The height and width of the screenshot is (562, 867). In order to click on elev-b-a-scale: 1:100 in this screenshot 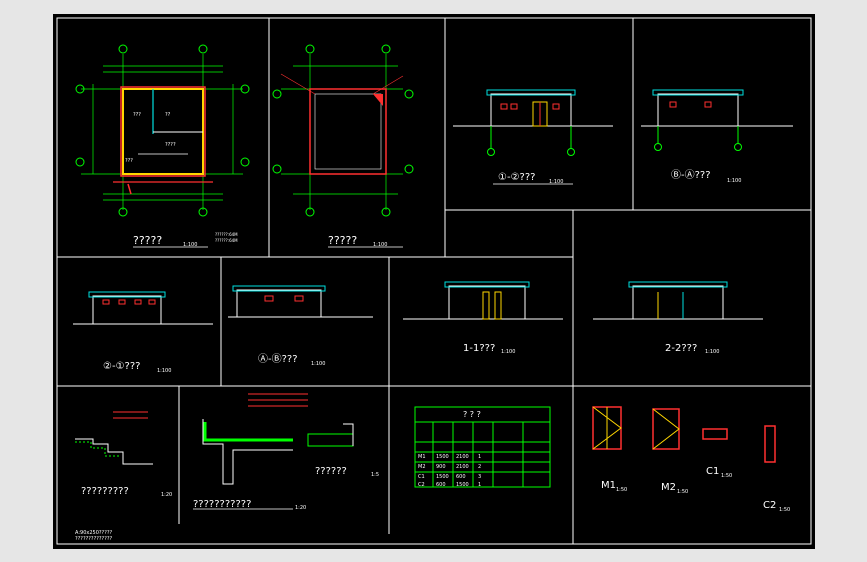, I will do `click(734, 181)`.